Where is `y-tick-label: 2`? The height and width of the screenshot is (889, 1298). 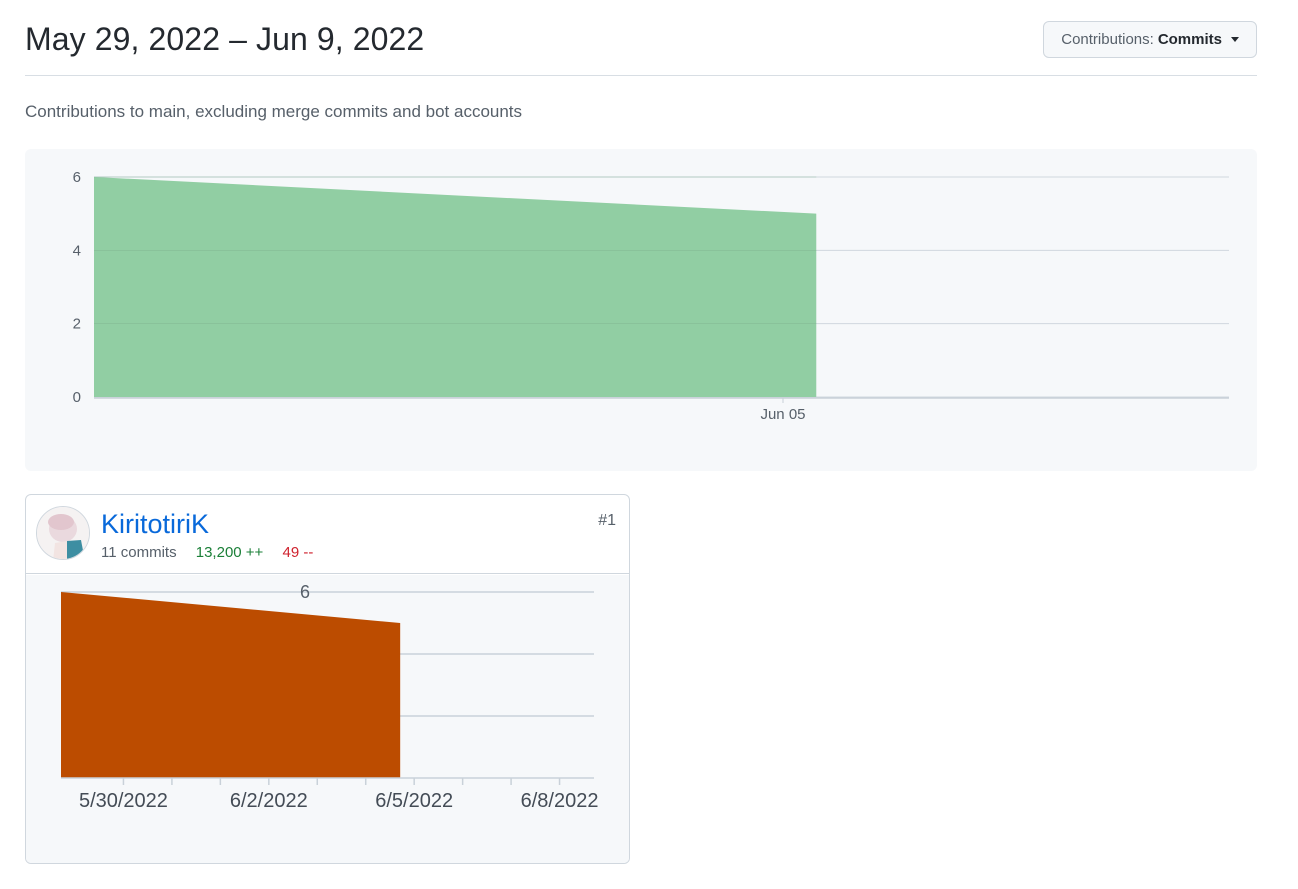
y-tick-label: 2 is located at coordinates (77, 324).